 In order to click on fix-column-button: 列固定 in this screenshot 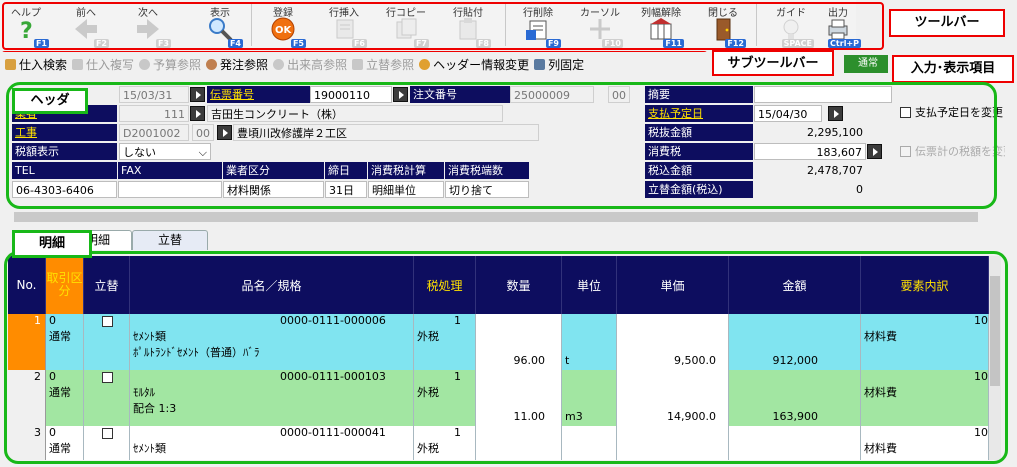, I will do `click(559, 64)`.